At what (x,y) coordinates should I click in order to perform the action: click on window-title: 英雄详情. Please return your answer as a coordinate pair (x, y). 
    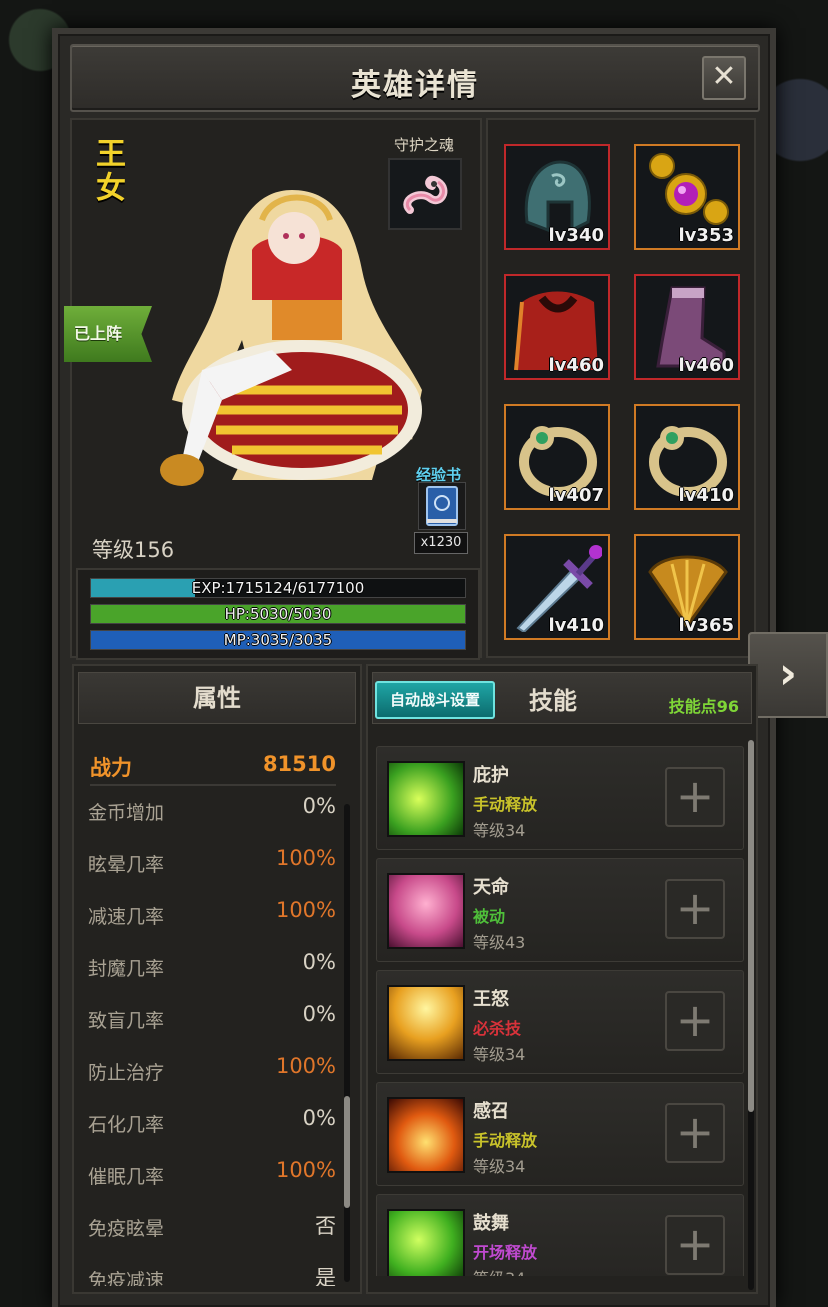
    Looking at the image, I should click on (415, 85).